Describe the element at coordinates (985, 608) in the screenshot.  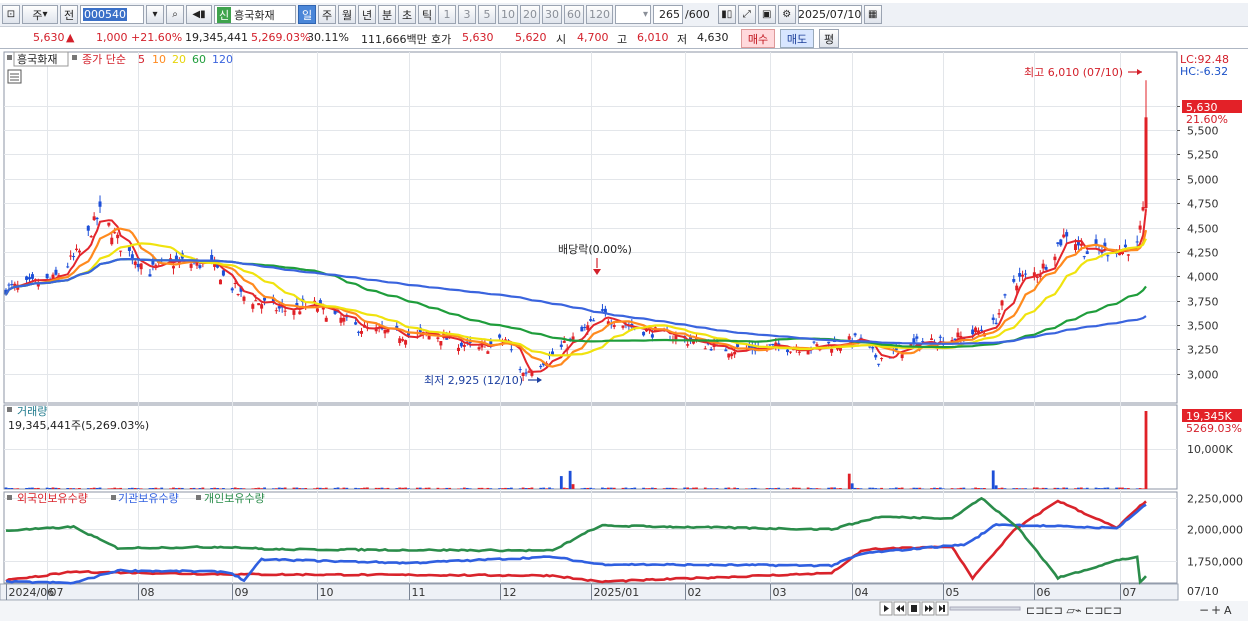
I see `scroll-track` at that location.